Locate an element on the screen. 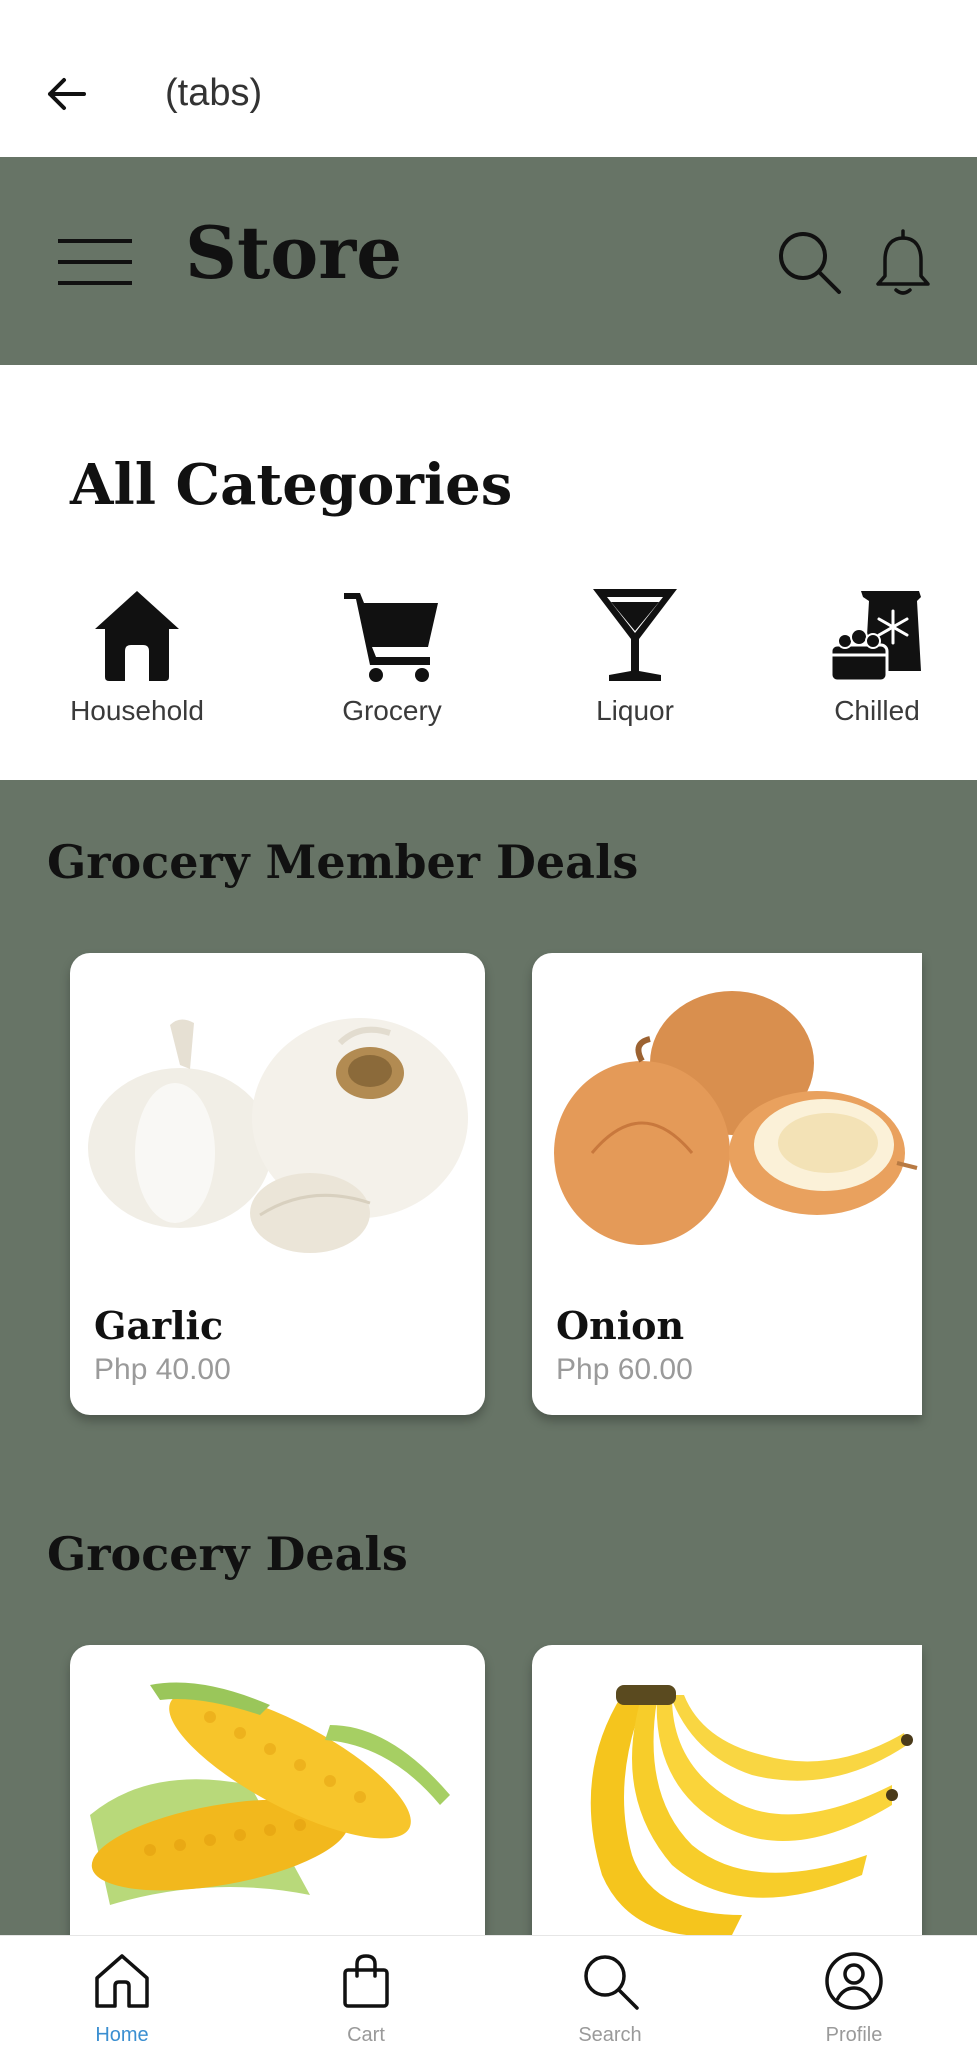 Image resolution: width=977 pixels, height=2049 pixels. category-label: Liquor is located at coordinates (635, 710).